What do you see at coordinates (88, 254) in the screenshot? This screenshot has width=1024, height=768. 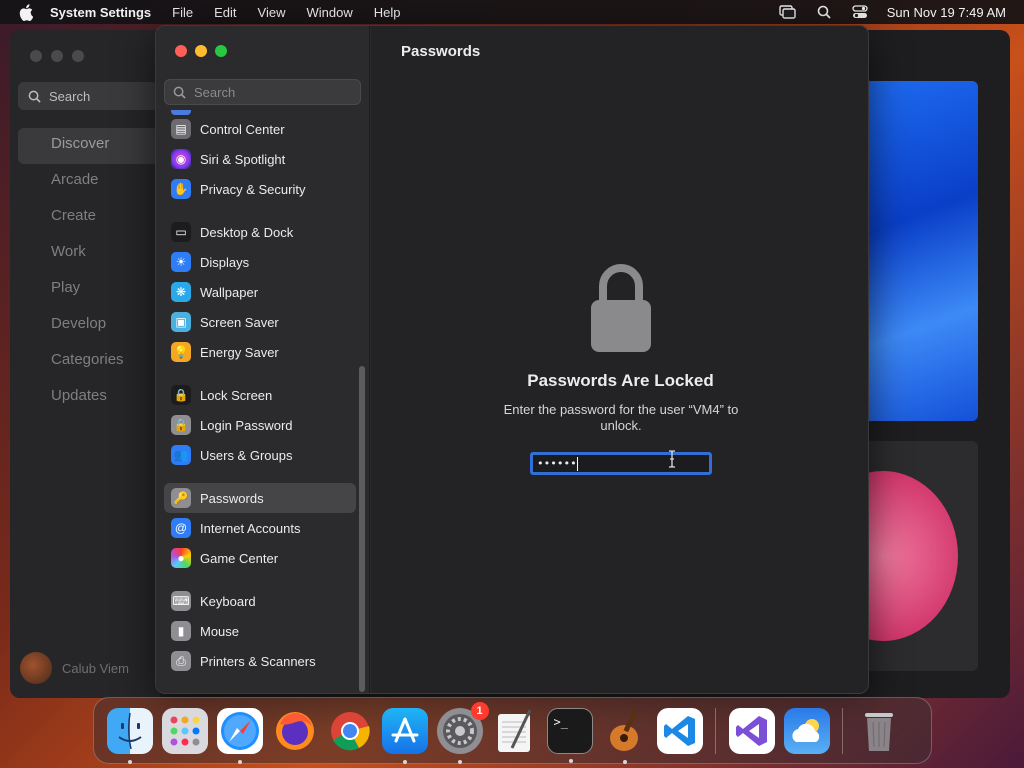 I see `nav-work: Work` at bounding box center [88, 254].